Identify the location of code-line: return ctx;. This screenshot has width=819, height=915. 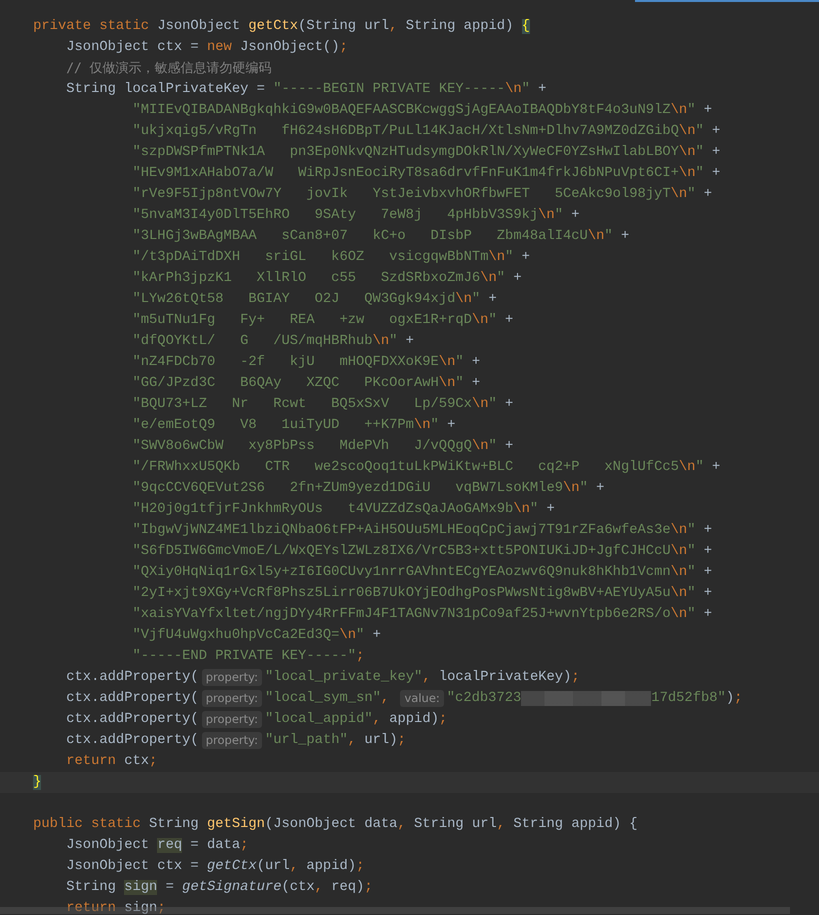
(112, 761).